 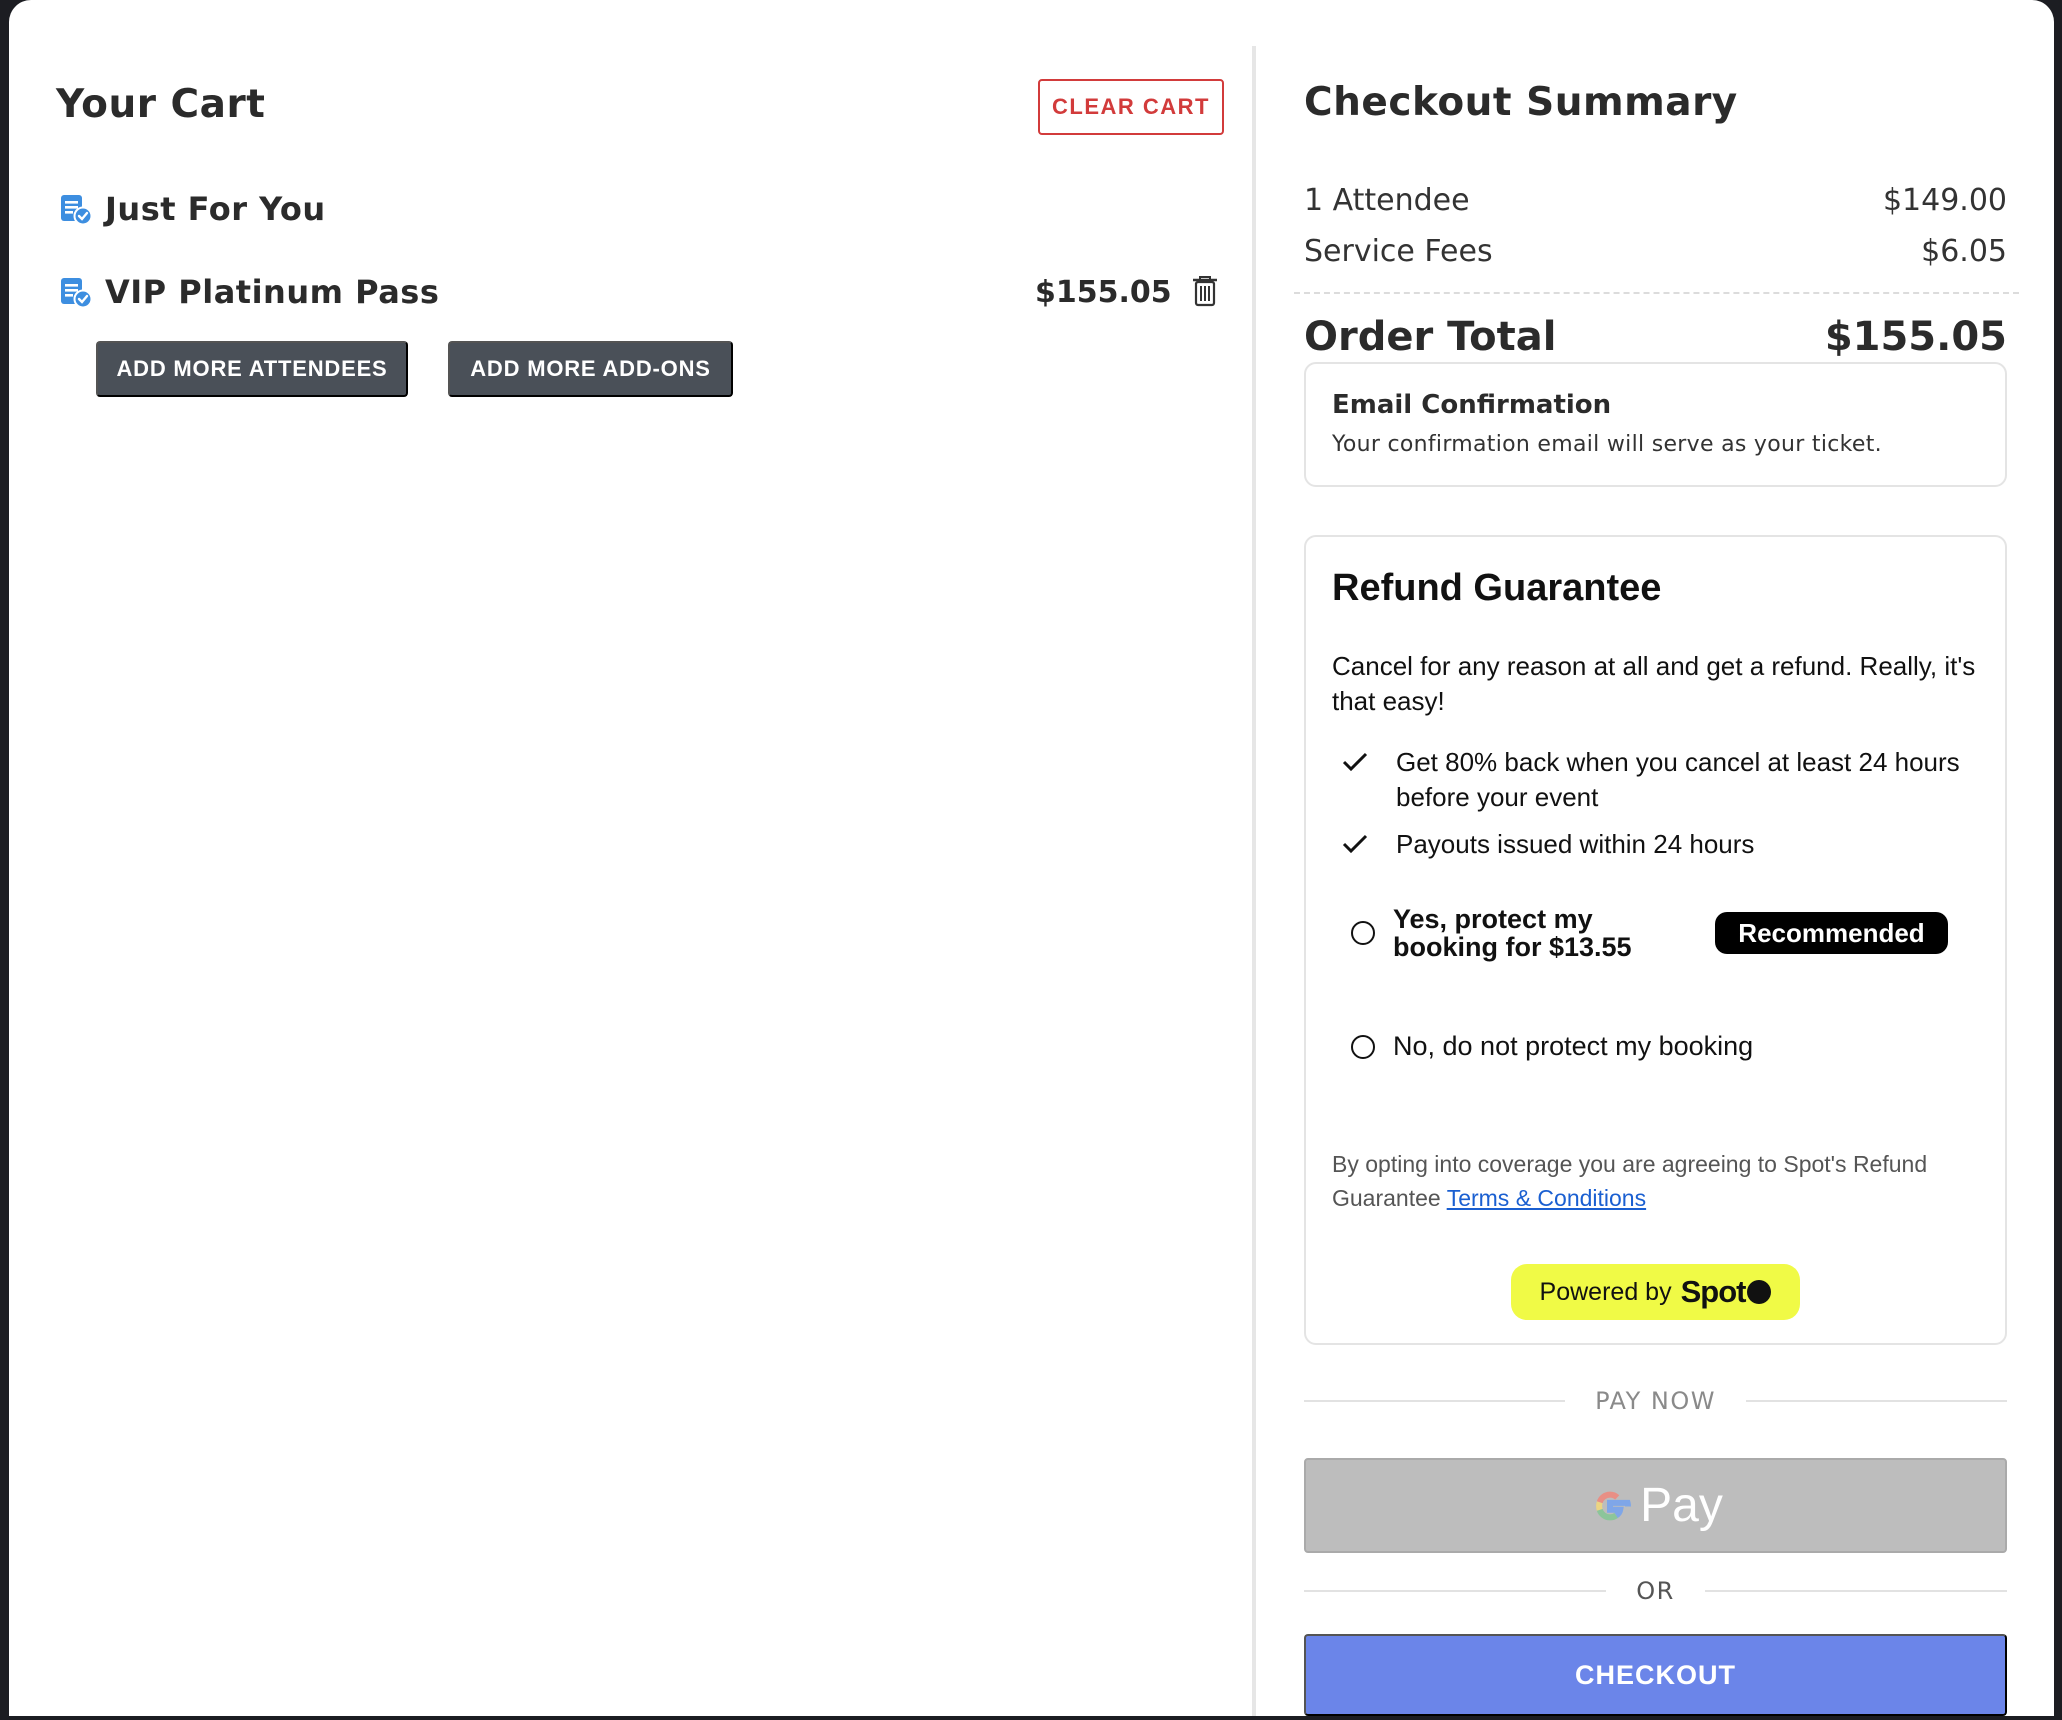 What do you see at coordinates (1363, 1046) in the screenshot?
I see `radio-no` at bounding box center [1363, 1046].